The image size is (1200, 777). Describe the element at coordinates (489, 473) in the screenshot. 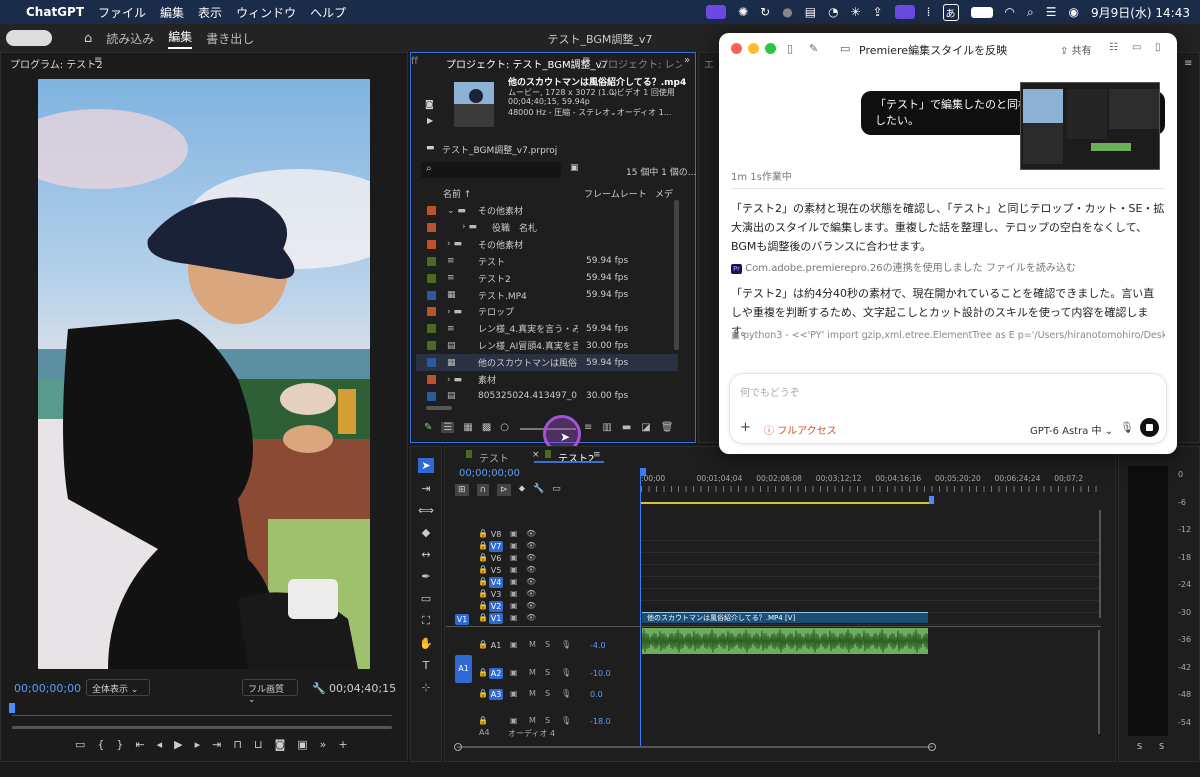

I see `timeline-timecode: 00;00;00;00` at that location.